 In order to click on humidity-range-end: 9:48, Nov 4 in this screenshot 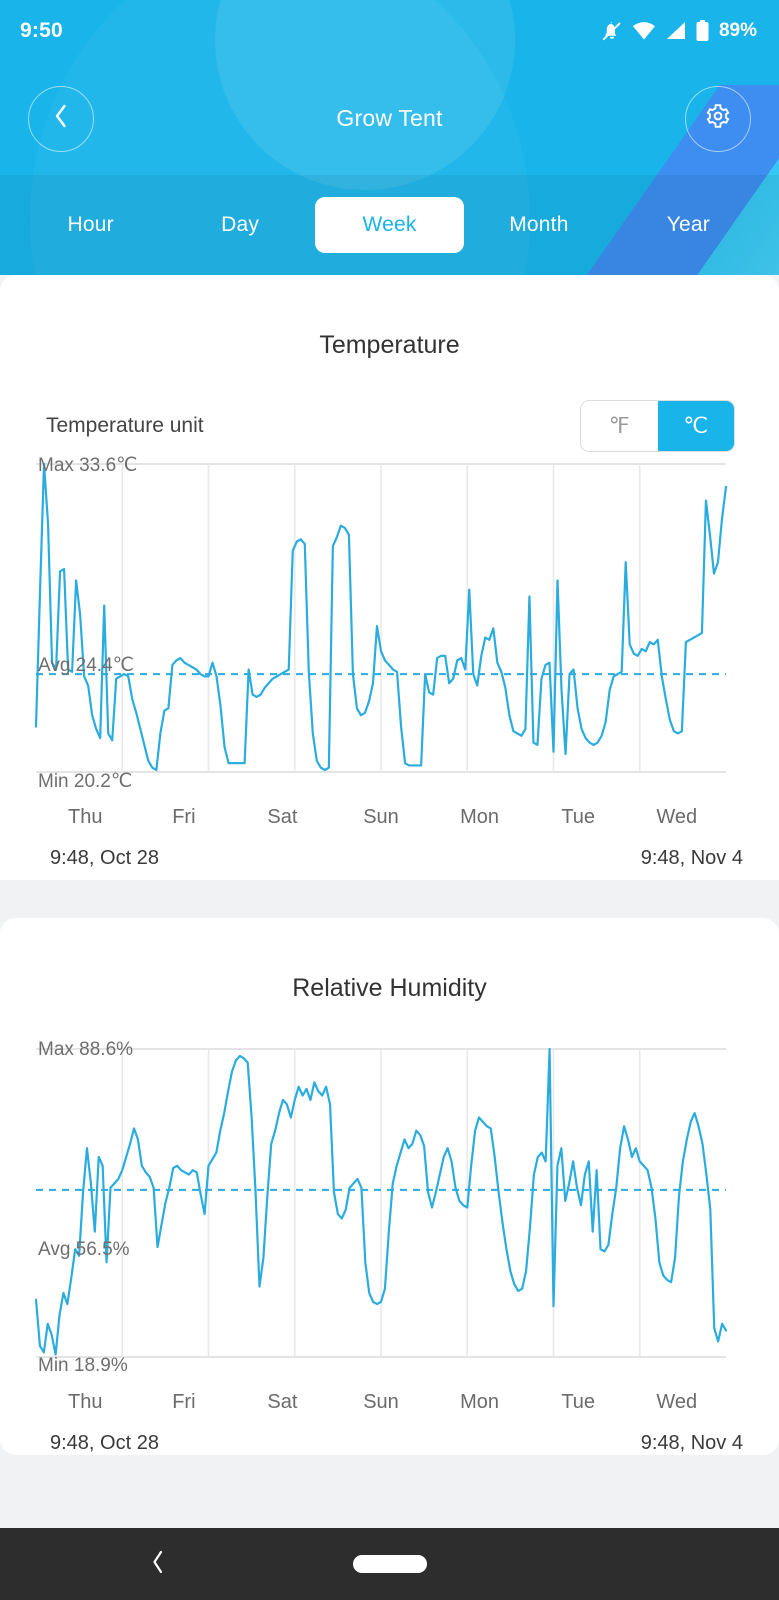, I will do `click(691, 1443)`.